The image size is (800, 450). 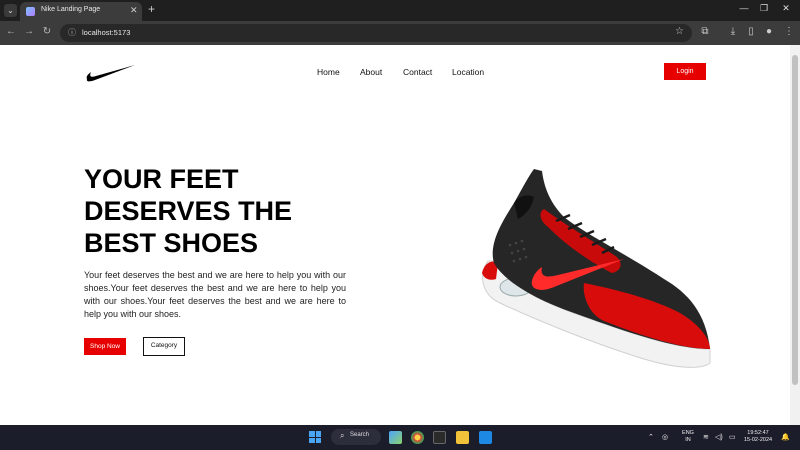 What do you see at coordinates (376, 33) in the screenshot?
I see `address-bar: ⓘ localhost:5173 ☆` at bounding box center [376, 33].